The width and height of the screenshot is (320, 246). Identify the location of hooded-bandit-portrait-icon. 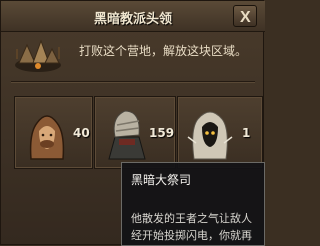
(47, 137).